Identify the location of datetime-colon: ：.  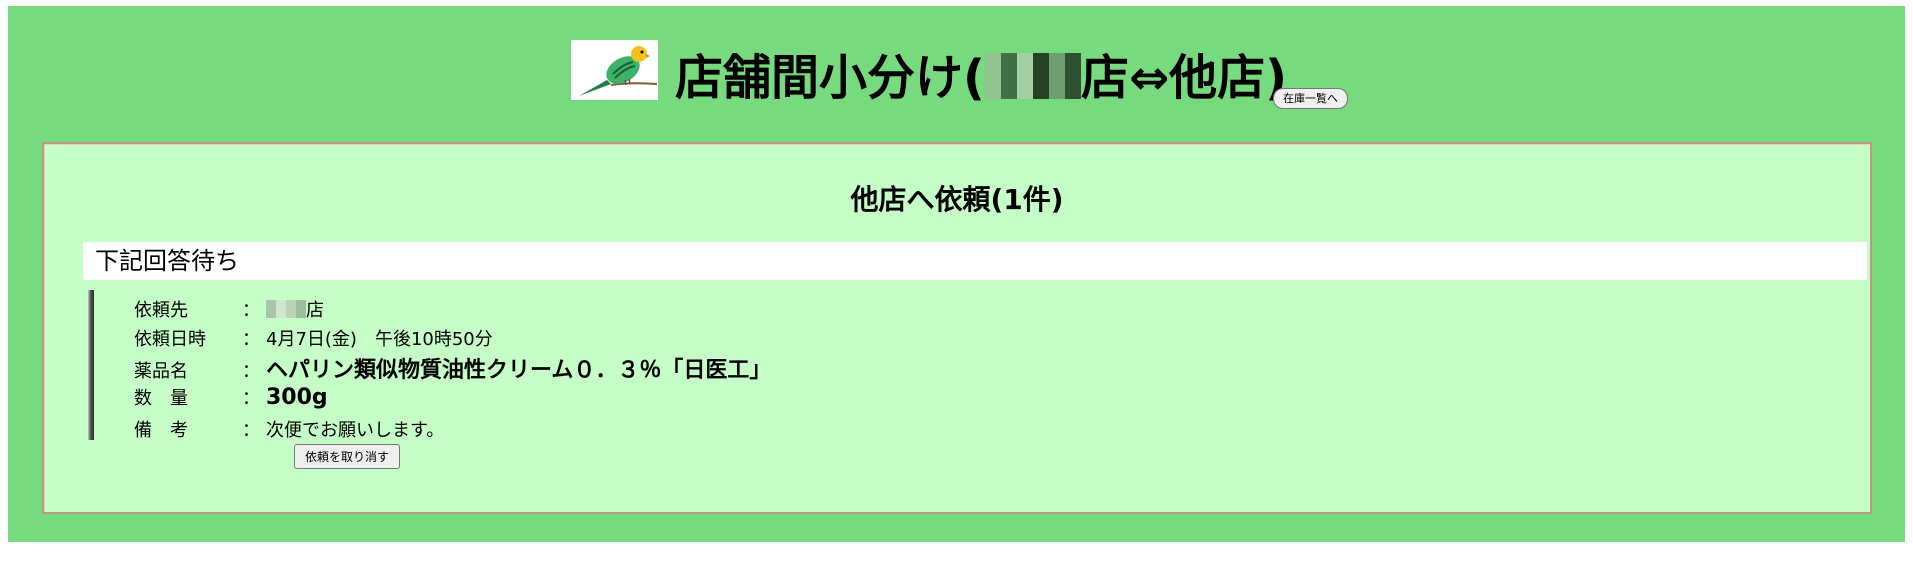
(251, 339).